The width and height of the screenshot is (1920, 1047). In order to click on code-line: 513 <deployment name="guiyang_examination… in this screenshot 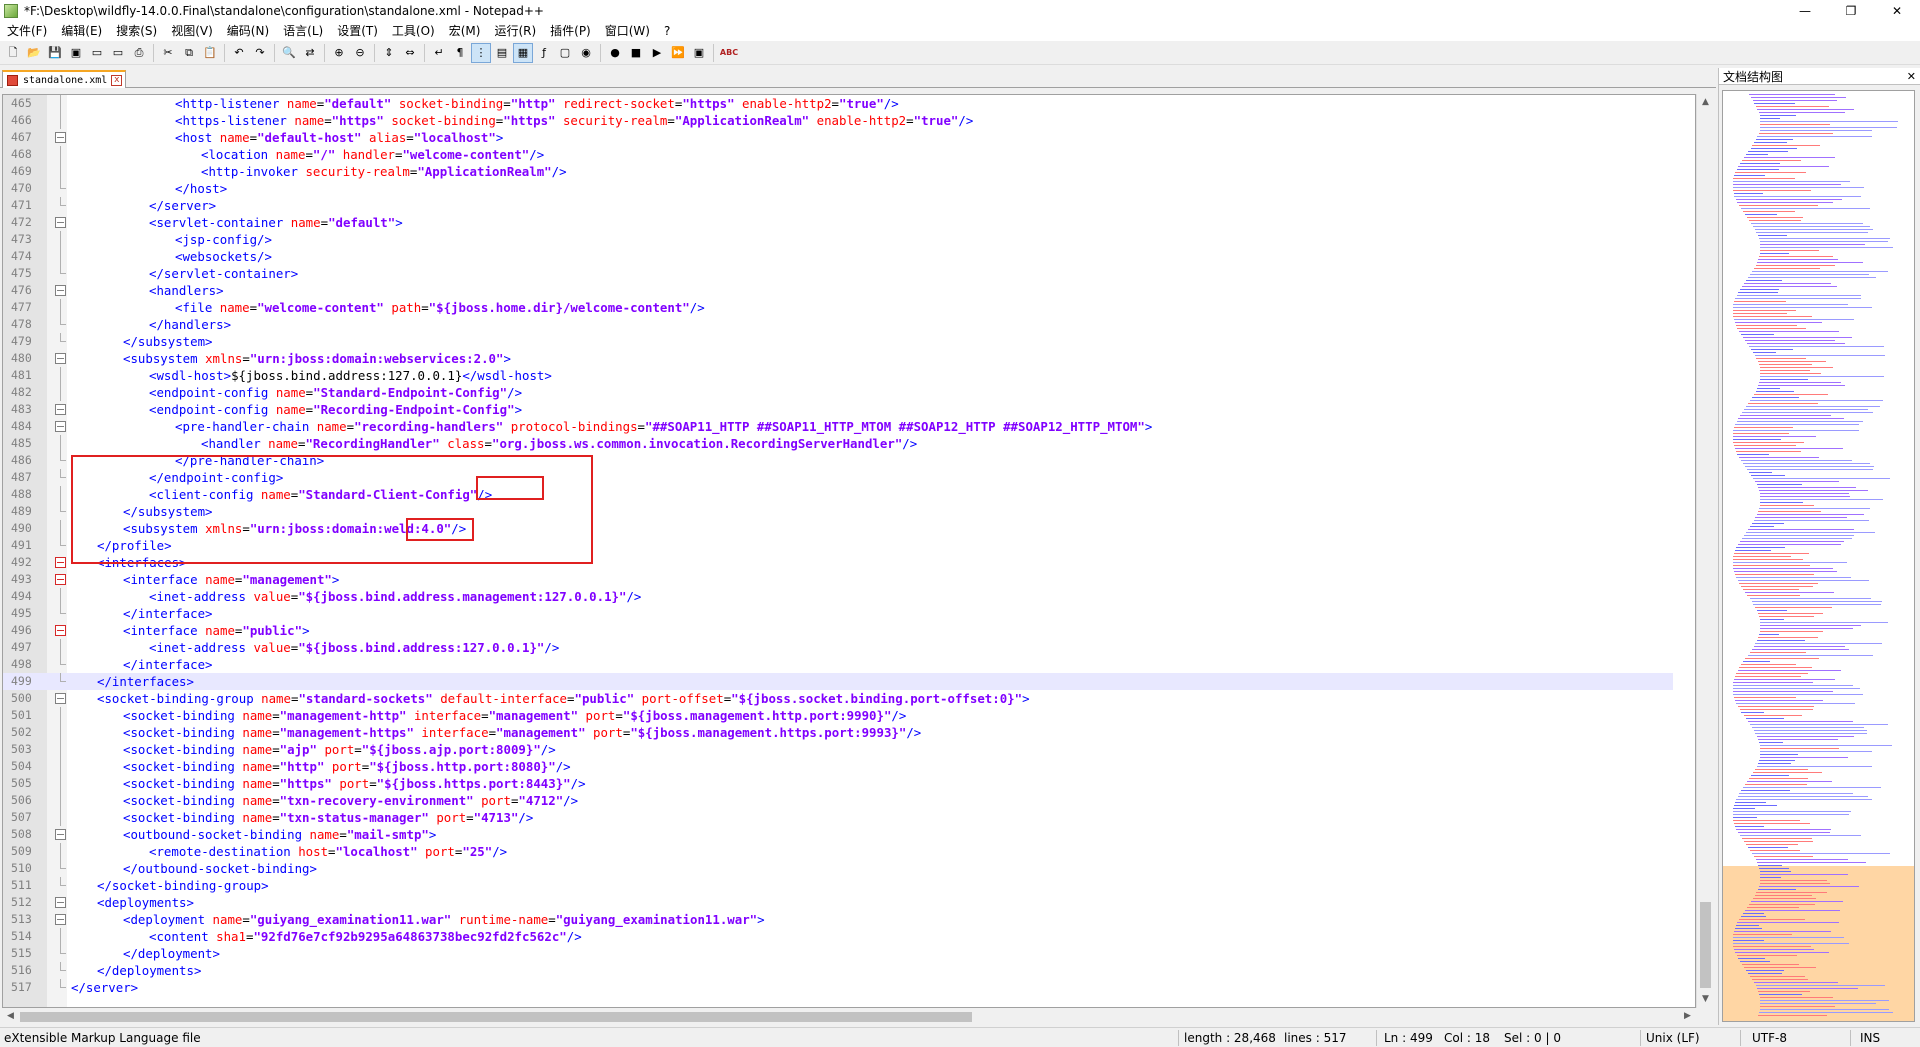, I will do `click(838, 919)`.